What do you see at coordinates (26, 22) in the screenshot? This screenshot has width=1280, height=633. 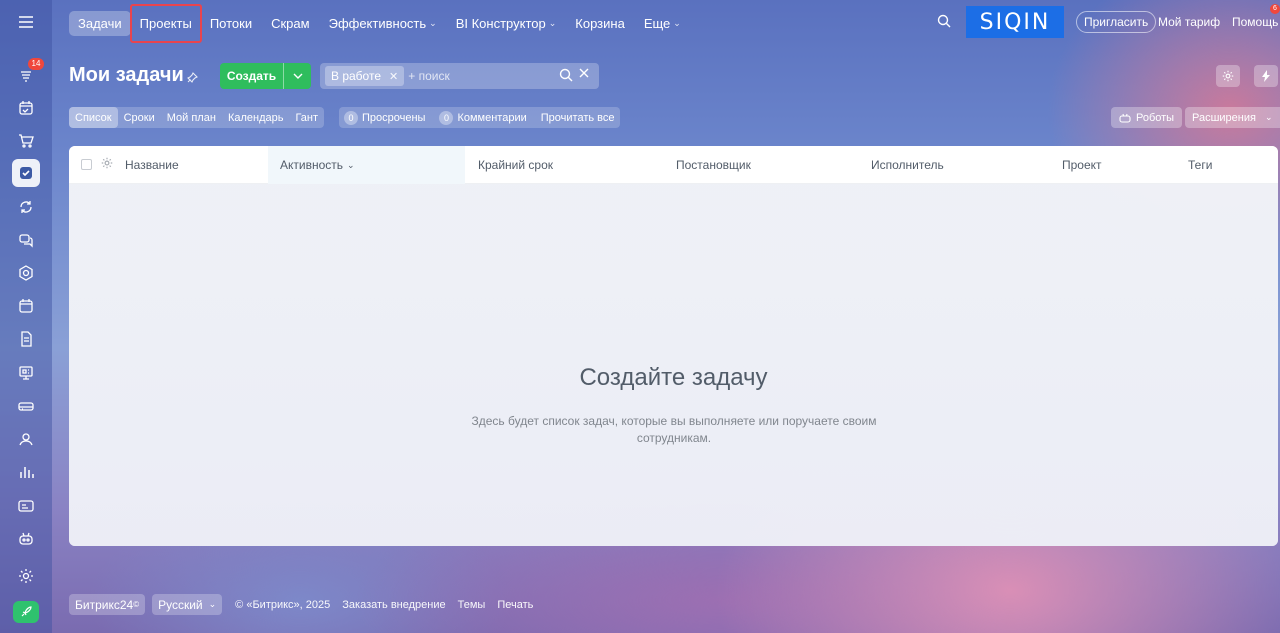 I see `hamburger-icon` at bounding box center [26, 22].